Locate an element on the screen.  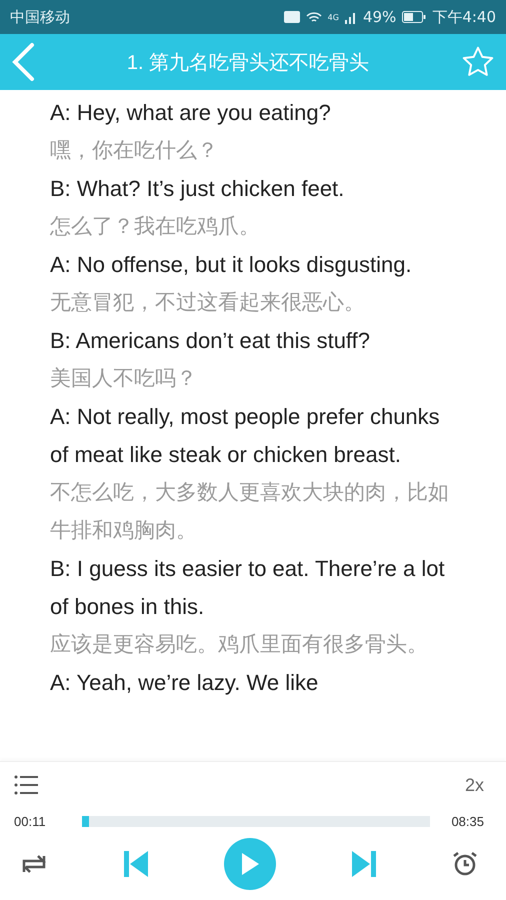
back-button is located at coordinates (23, 62).